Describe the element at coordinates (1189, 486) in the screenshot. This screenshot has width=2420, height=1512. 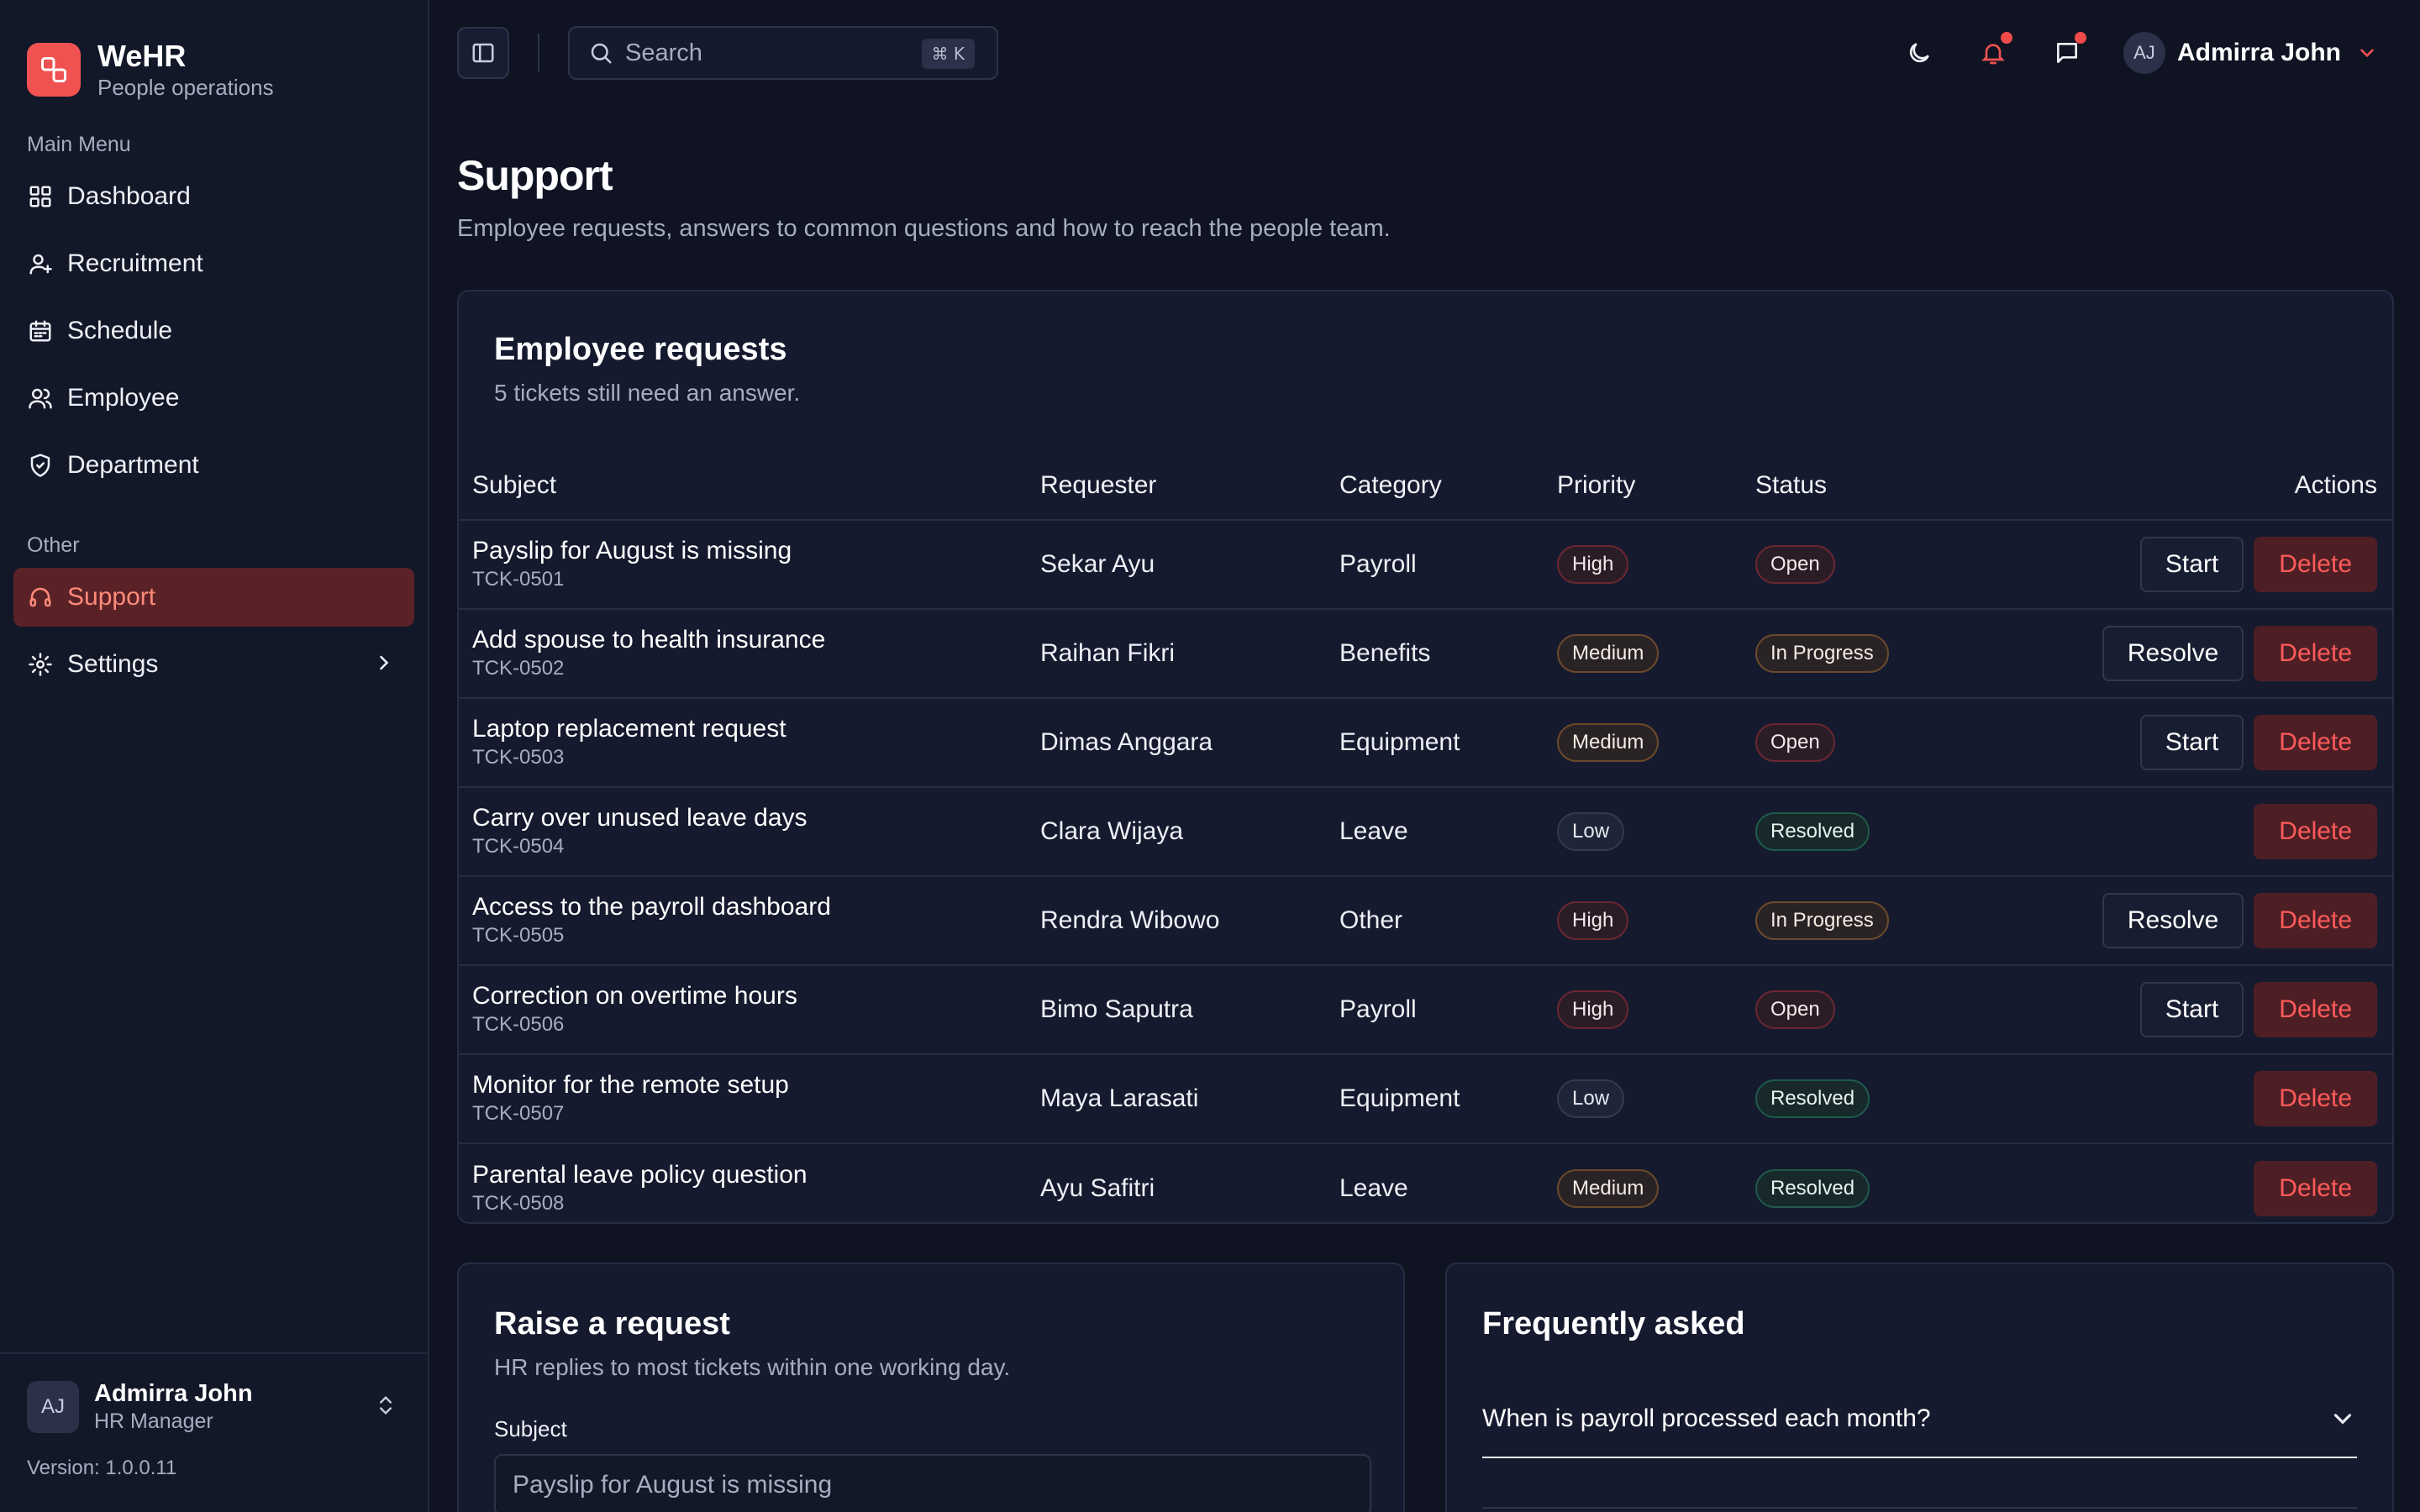
I see `column-header: Requester` at that location.